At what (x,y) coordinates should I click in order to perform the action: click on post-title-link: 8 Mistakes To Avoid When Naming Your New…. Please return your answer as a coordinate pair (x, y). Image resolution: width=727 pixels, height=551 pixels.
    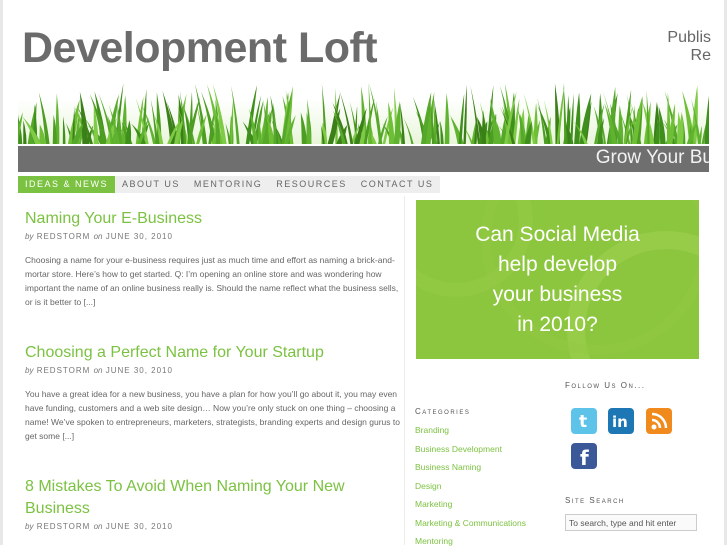
    Looking at the image, I should click on (197, 498).